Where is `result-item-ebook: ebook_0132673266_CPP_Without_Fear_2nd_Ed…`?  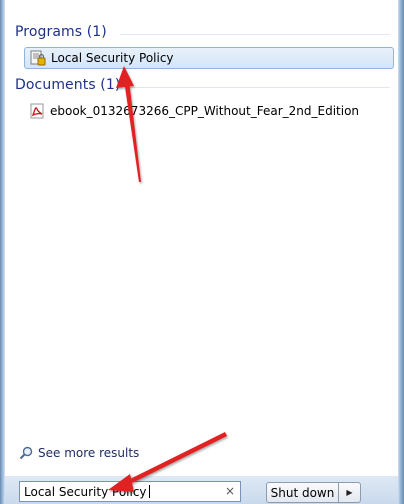
result-item-ebook: ebook_0132673266_CPP_Without_Fear_2nd_Ed… is located at coordinates (209, 111).